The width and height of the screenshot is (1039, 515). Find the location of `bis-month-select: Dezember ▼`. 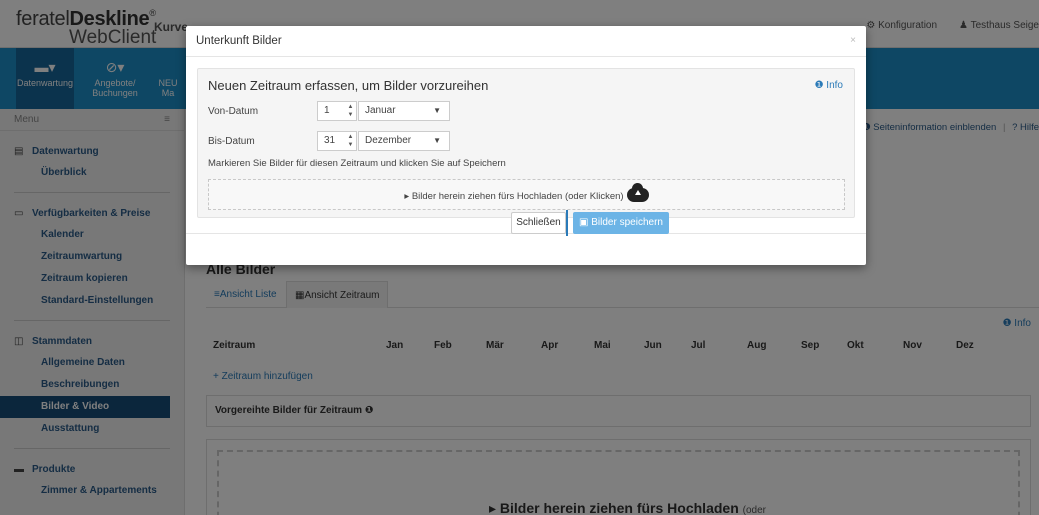

bis-month-select: Dezember ▼ is located at coordinates (404, 141).